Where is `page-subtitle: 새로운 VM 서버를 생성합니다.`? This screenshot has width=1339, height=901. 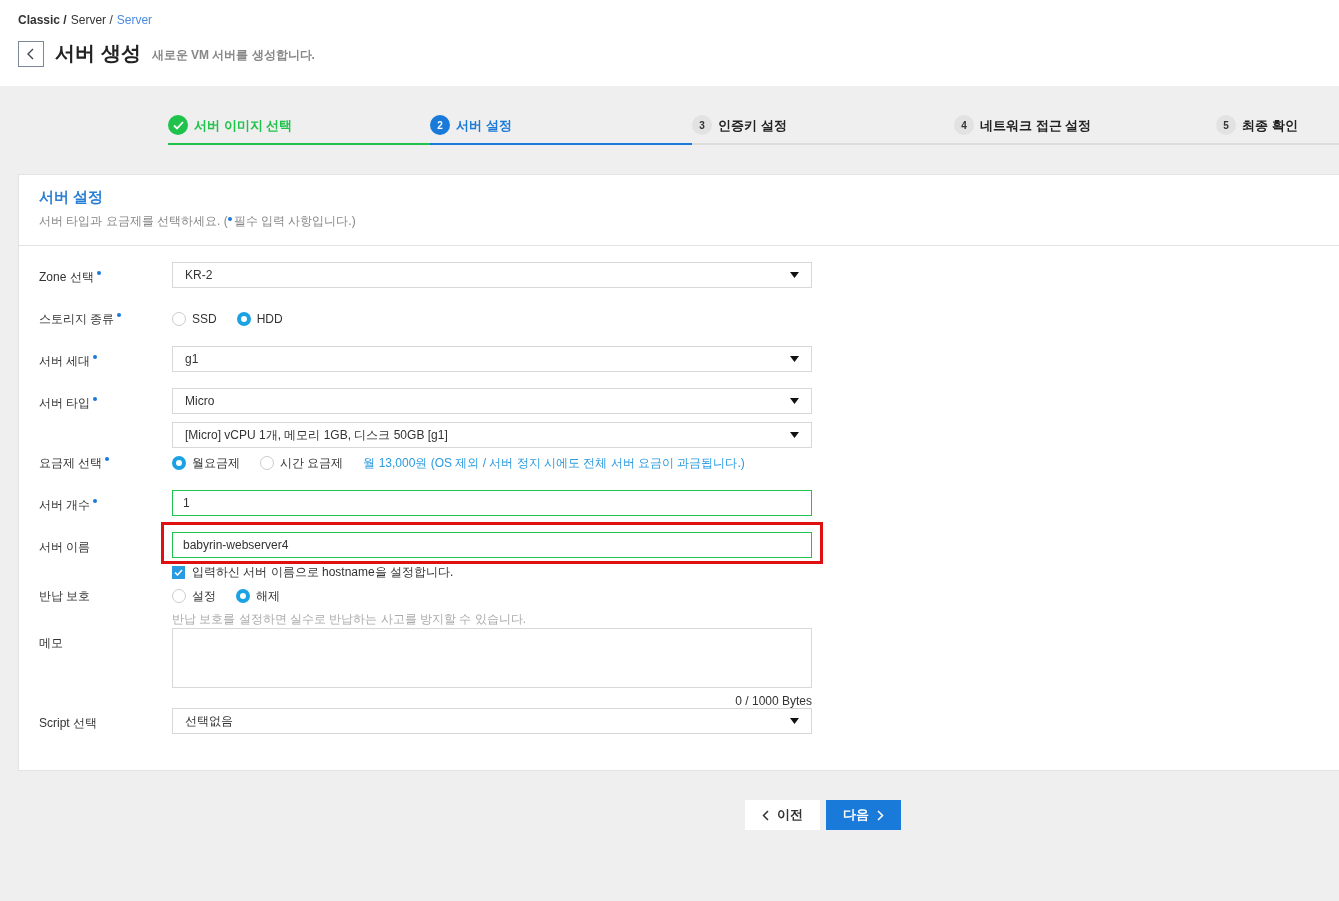 page-subtitle: 새로운 VM 서버를 생성합니다. is located at coordinates (233, 55).